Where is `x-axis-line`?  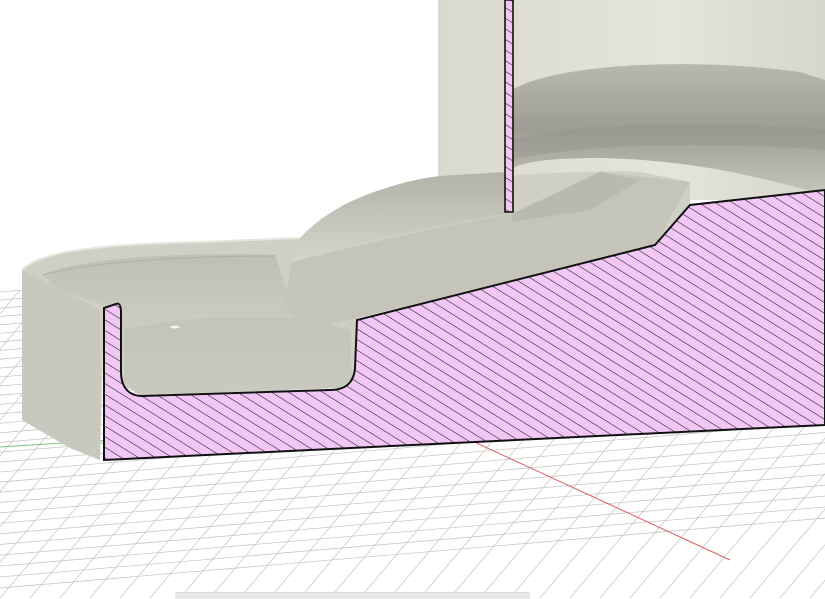
x-axis-line is located at coordinates (600, 500).